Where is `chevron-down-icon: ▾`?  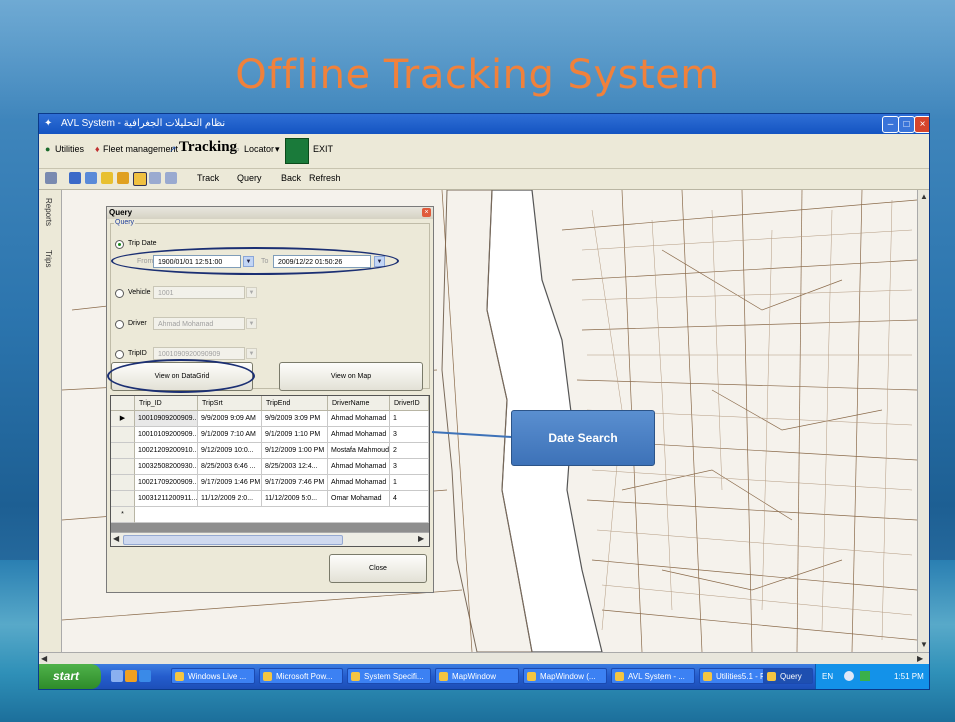 chevron-down-icon: ▾ is located at coordinates (277, 149).